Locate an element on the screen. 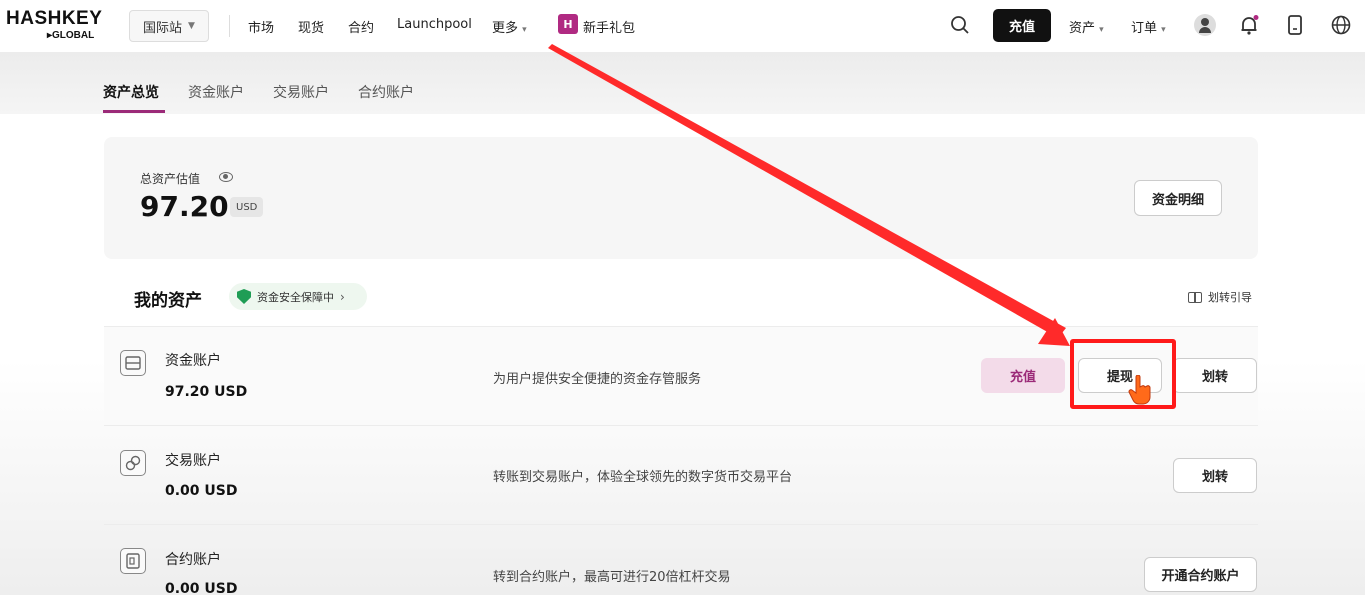 The height and width of the screenshot is (595, 1365). transfer-button-funding: 划转 is located at coordinates (1215, 375).